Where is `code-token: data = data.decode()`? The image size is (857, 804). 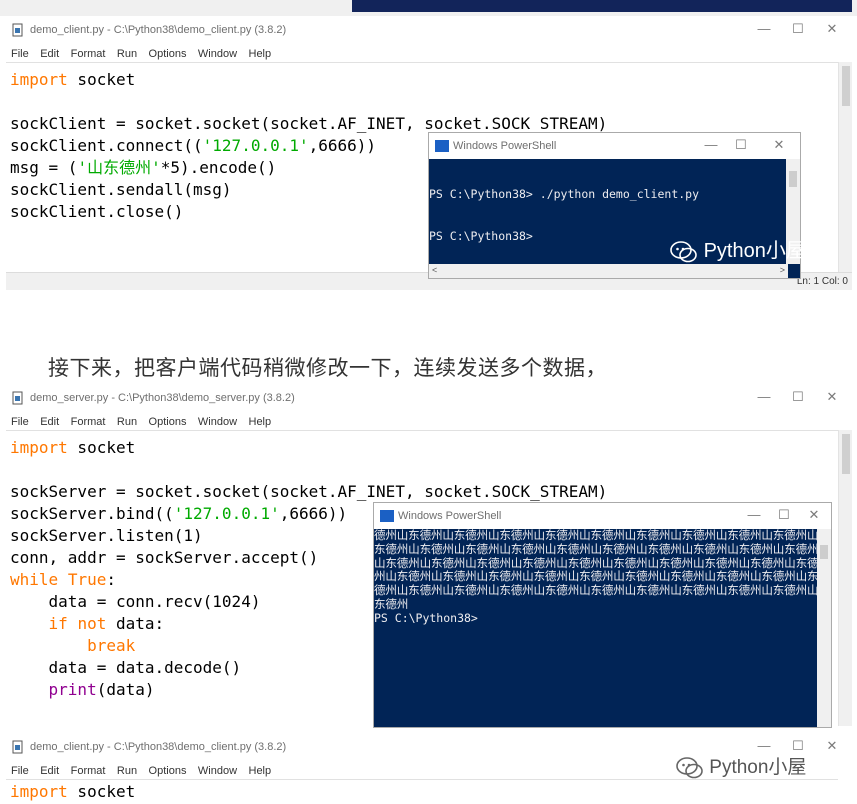
code-token: data = data.decode() is located at coordinates (126, 667).